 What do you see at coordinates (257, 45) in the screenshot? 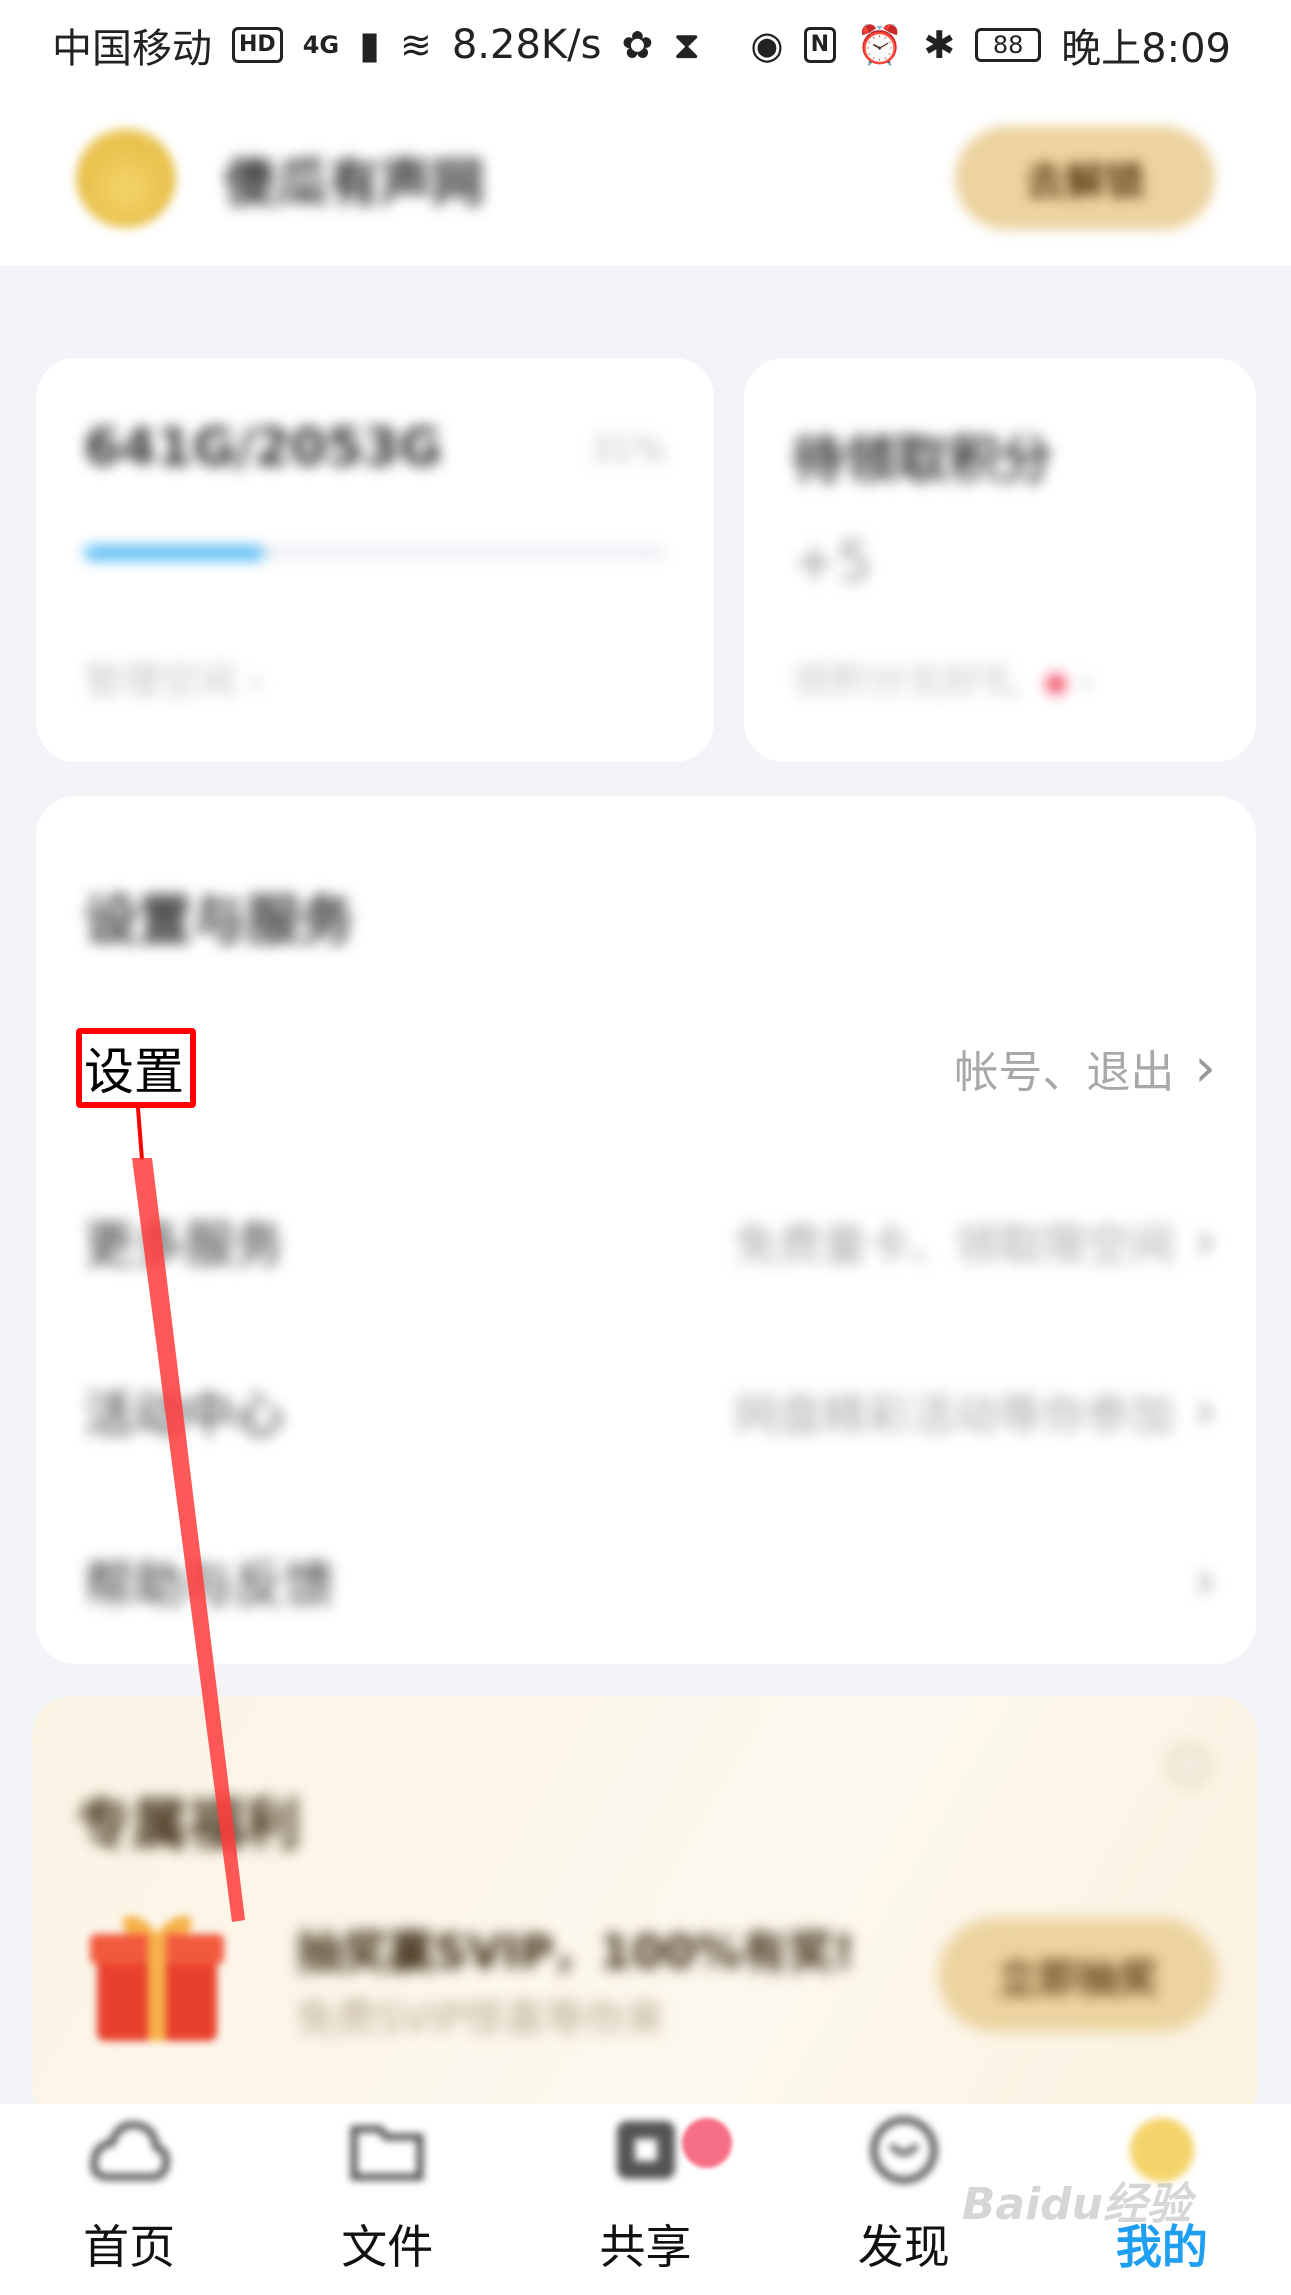
I see `hd-badge: HD` at bounding box center [257, 45].